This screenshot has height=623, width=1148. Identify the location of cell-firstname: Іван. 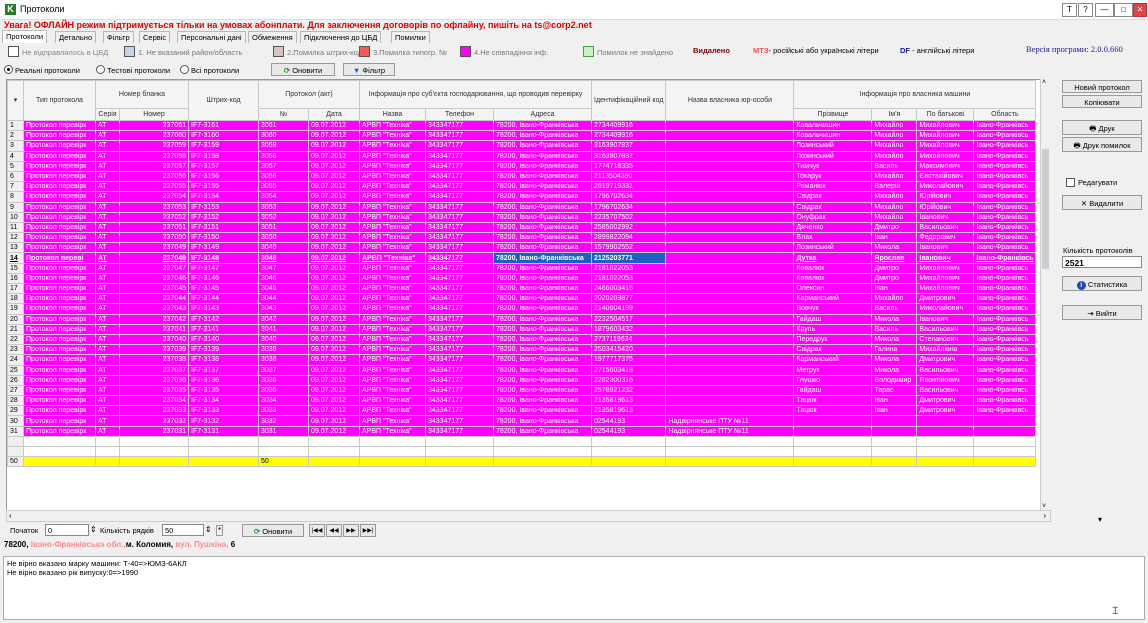
(894, 288).